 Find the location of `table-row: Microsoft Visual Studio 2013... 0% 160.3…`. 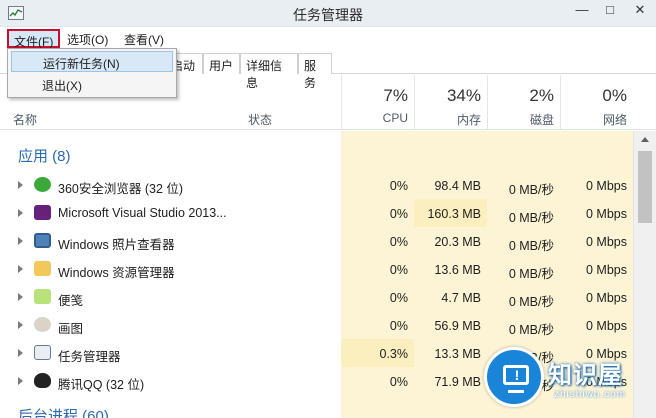

table-row: Microsoft Visual Studio 2013... 0% 160.3… is located at coordinates (316, 213).